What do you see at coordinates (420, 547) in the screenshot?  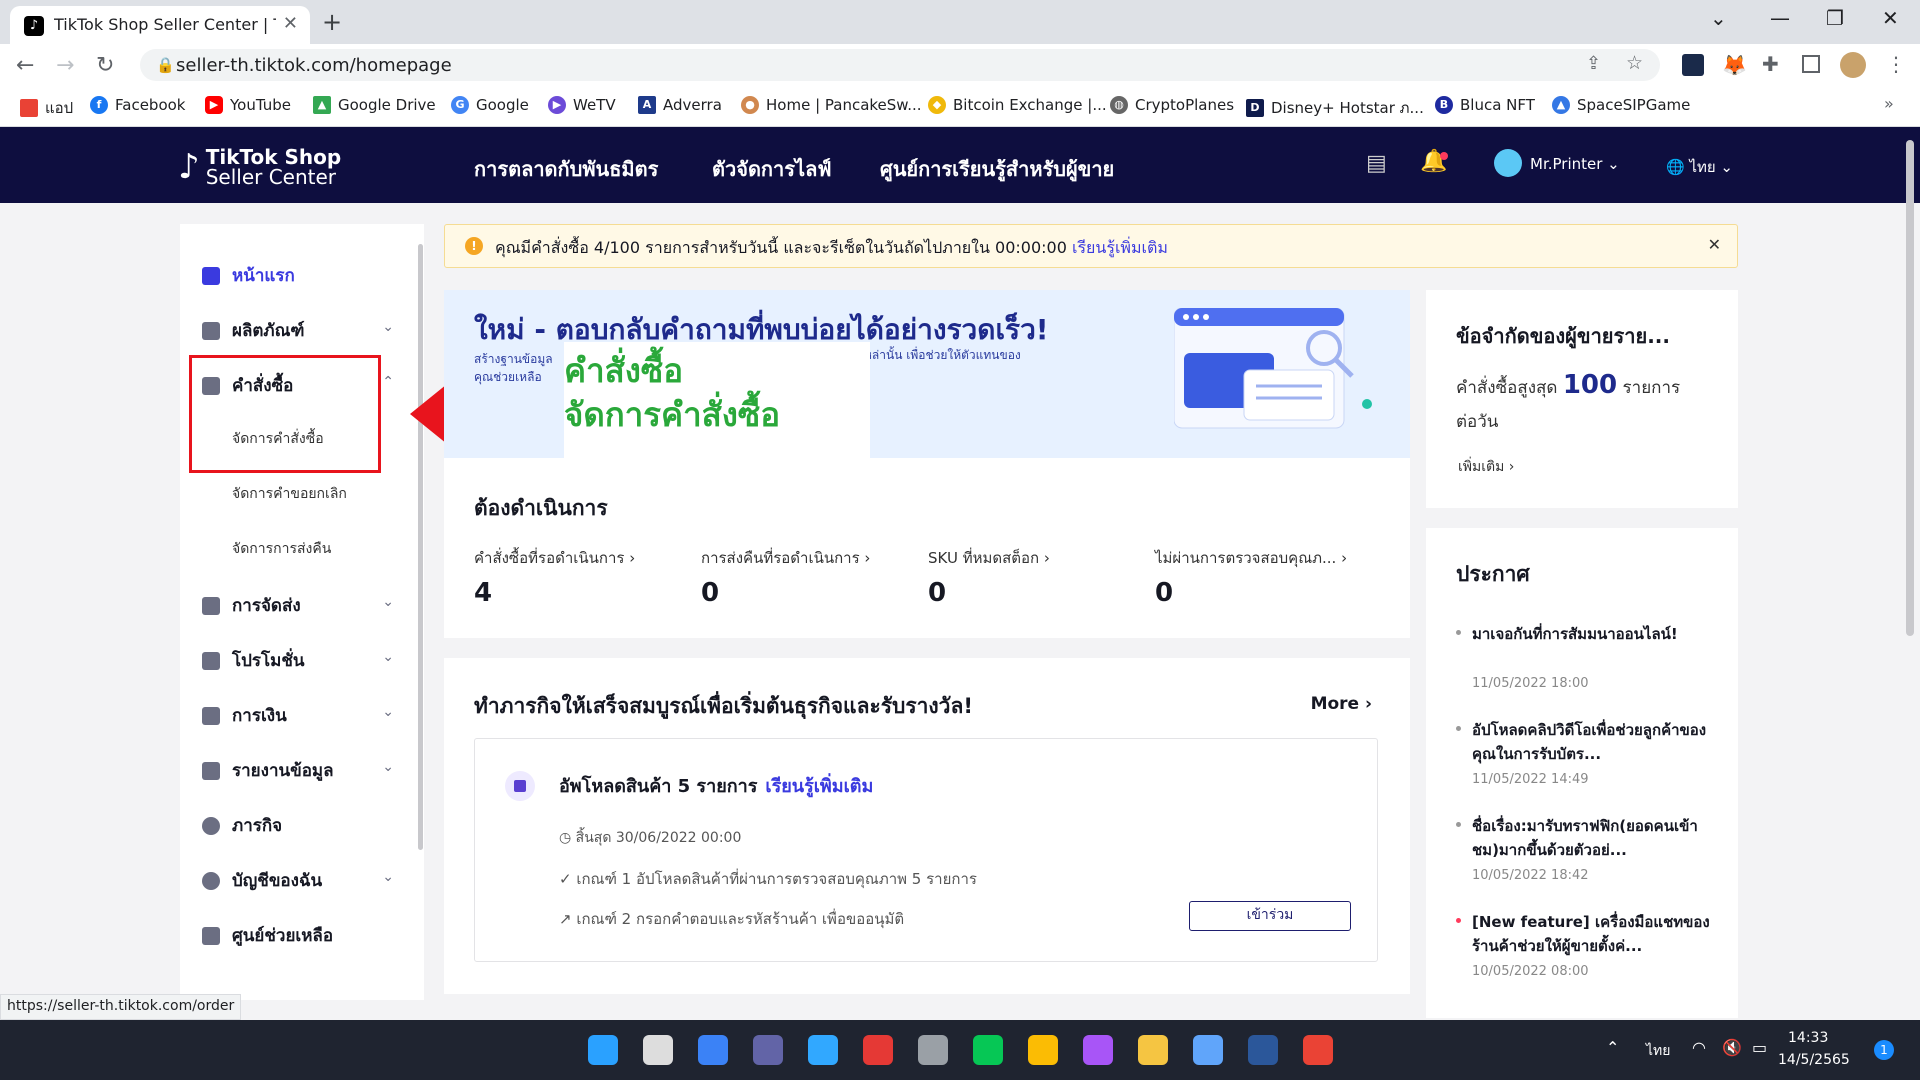 I see `sidebar-scrollbar` at bounding box center [420, 547].